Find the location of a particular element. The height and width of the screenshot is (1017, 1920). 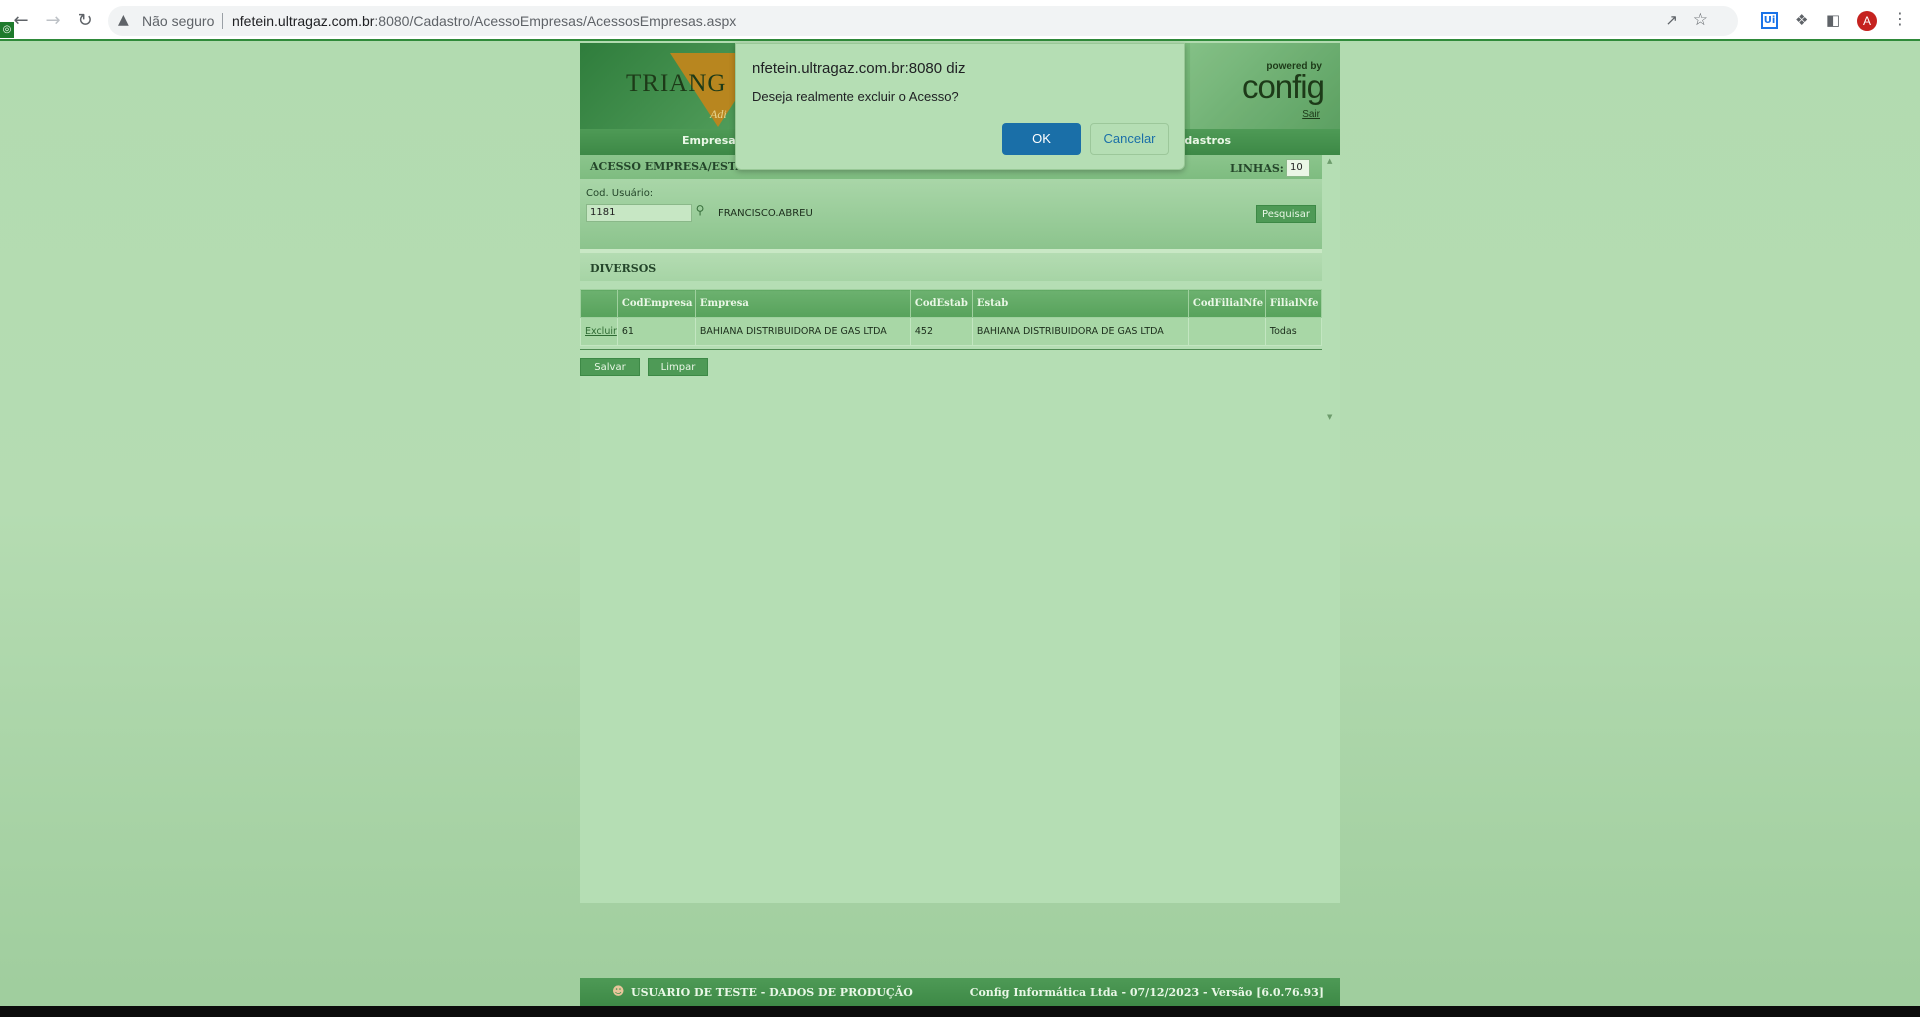

address-separator is located at coordinates (222, 21).